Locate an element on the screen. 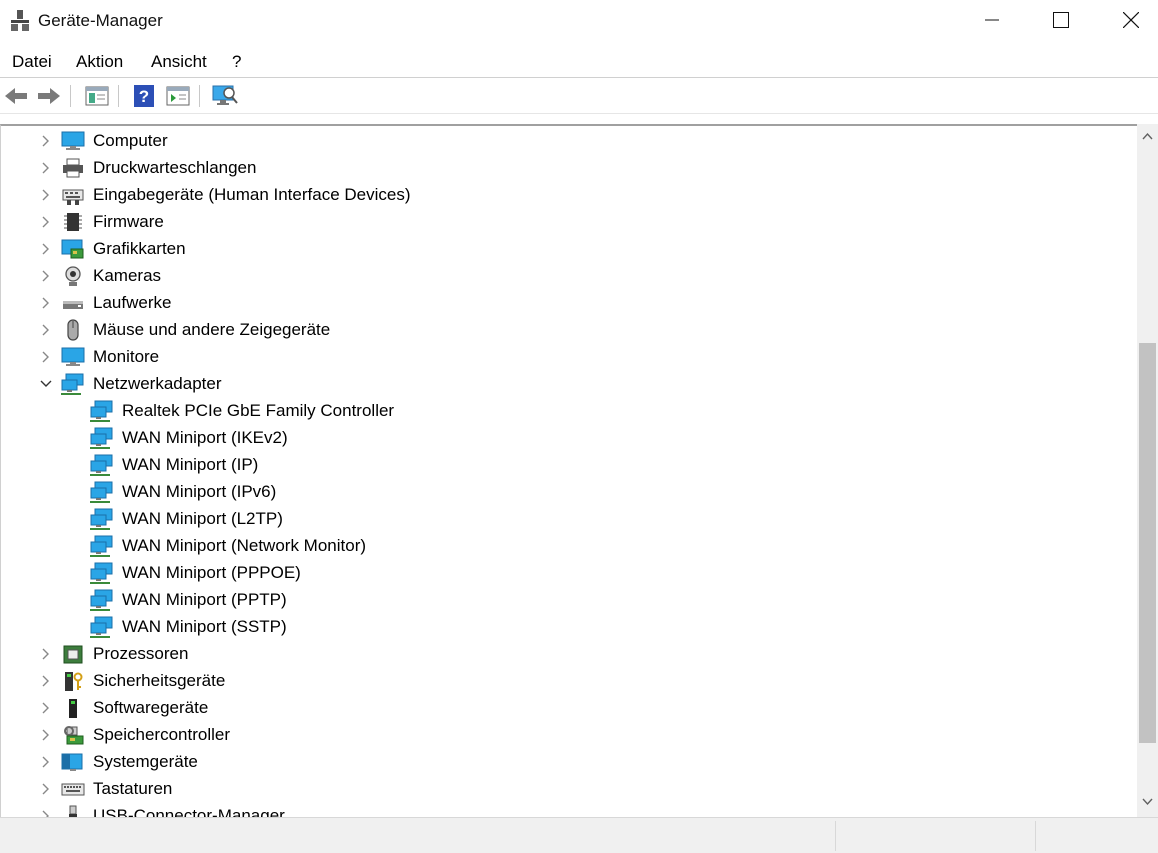 The width and height of the screenshot is (1158, 853). tree-item-label: Eingabegeräte (Human Interface Devices) is located at coordinates (252, 194).